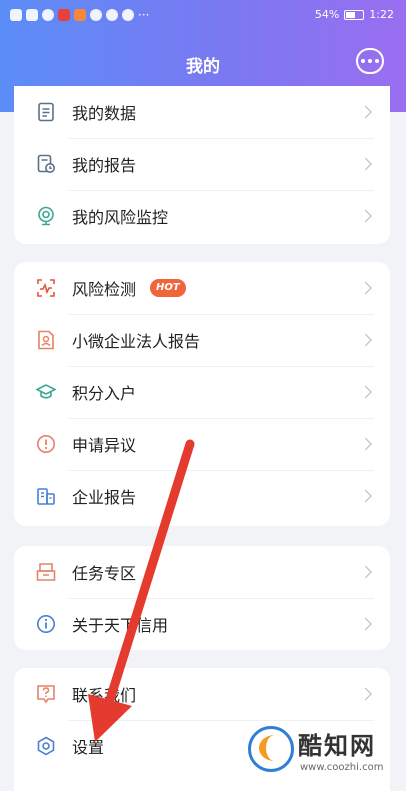  Describe the element at coordinates (64, 15) in the screenshot. I see `app-notification-icon` at that location.